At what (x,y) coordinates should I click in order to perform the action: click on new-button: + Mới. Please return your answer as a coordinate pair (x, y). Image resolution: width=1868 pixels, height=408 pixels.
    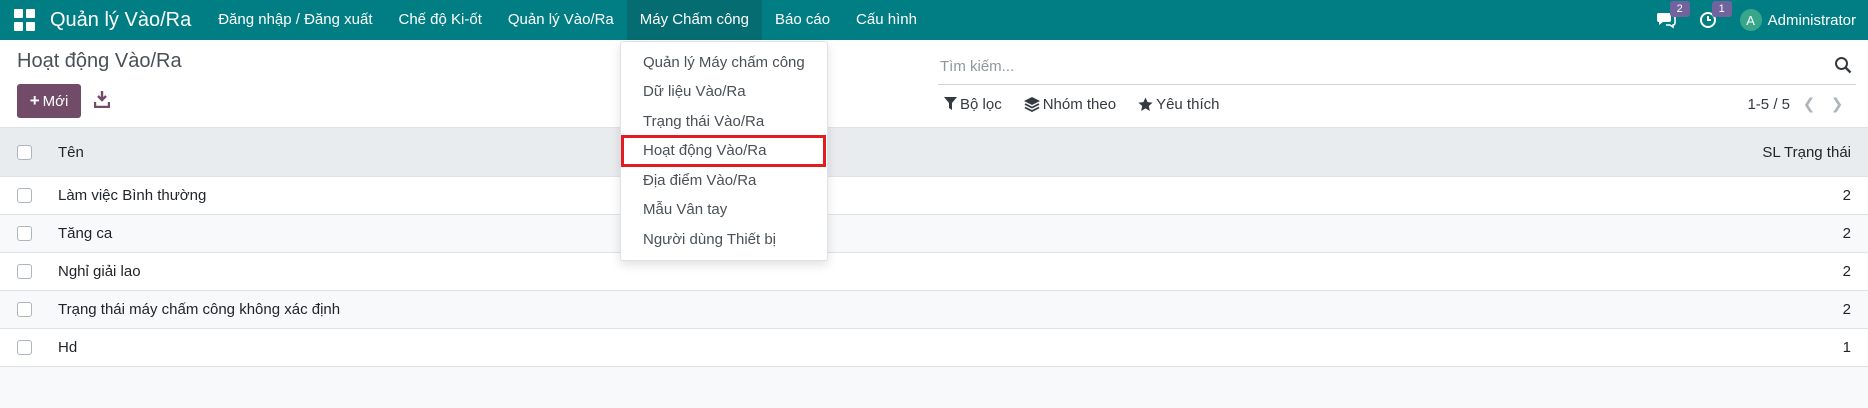
    Looking at the image, I should click on (49, 101).